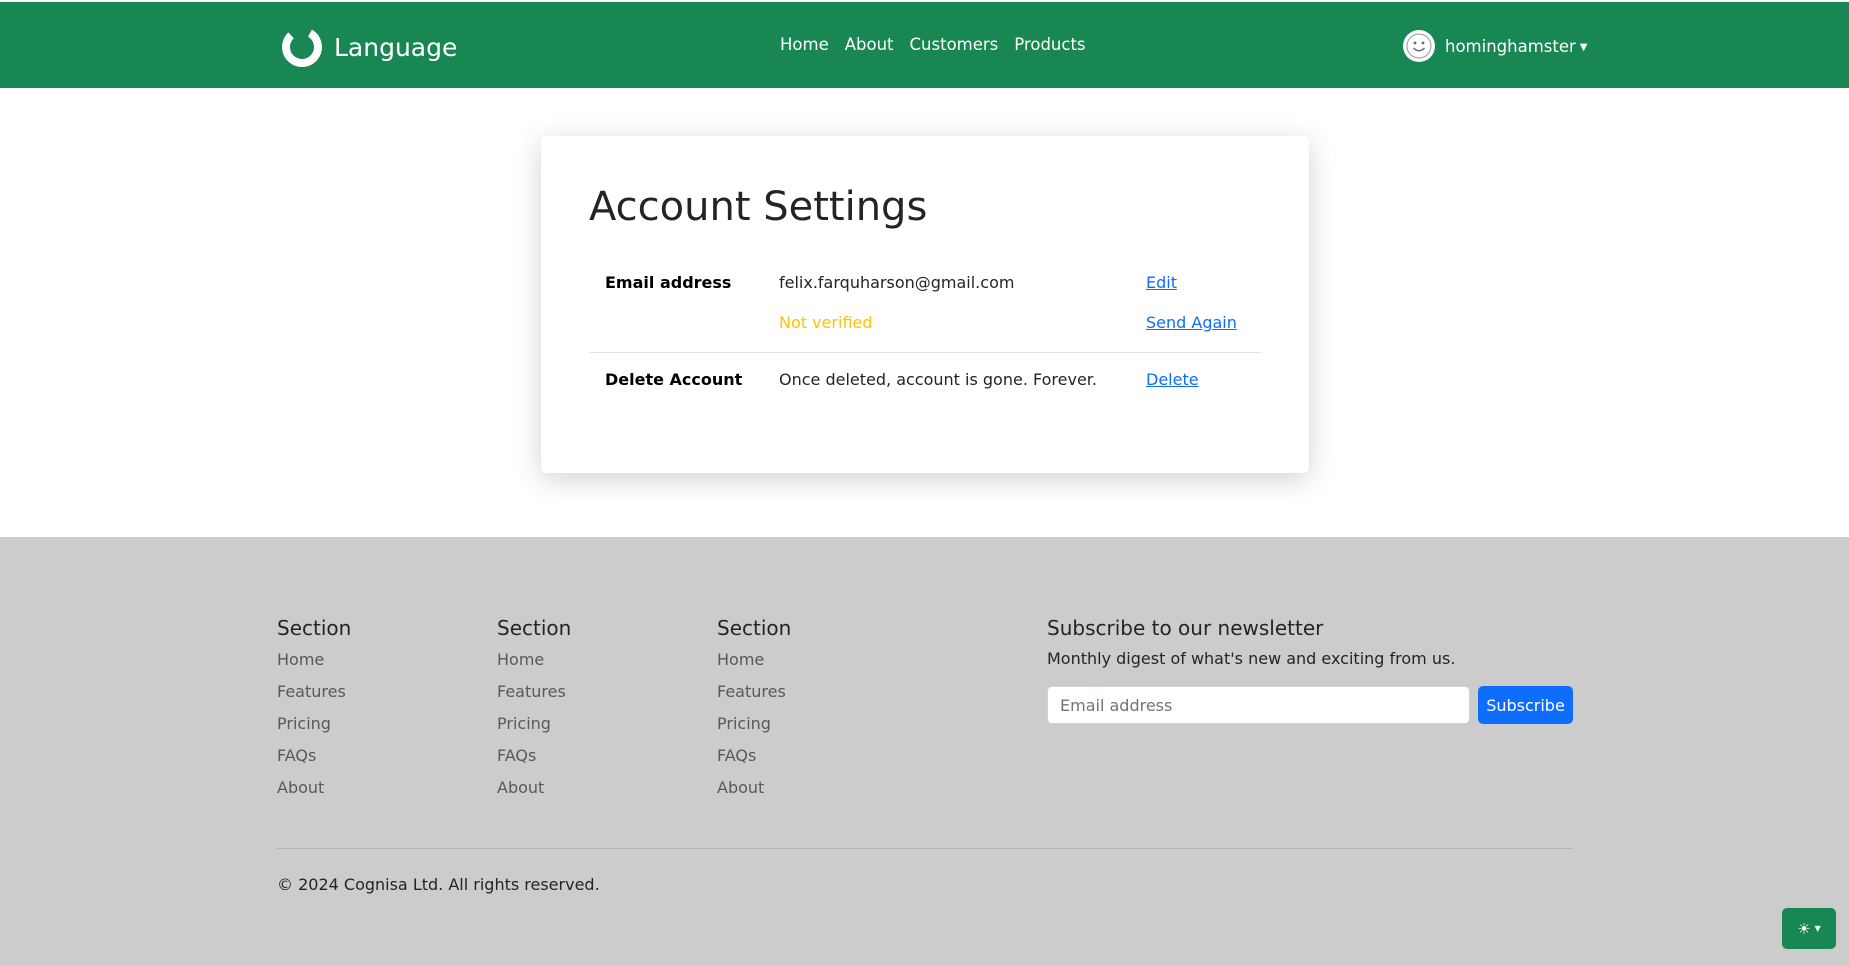 The image size is (1849, 966). I want to click on footer-section-1: Section Home Features Pricing FAQs About, so click(314, 712).